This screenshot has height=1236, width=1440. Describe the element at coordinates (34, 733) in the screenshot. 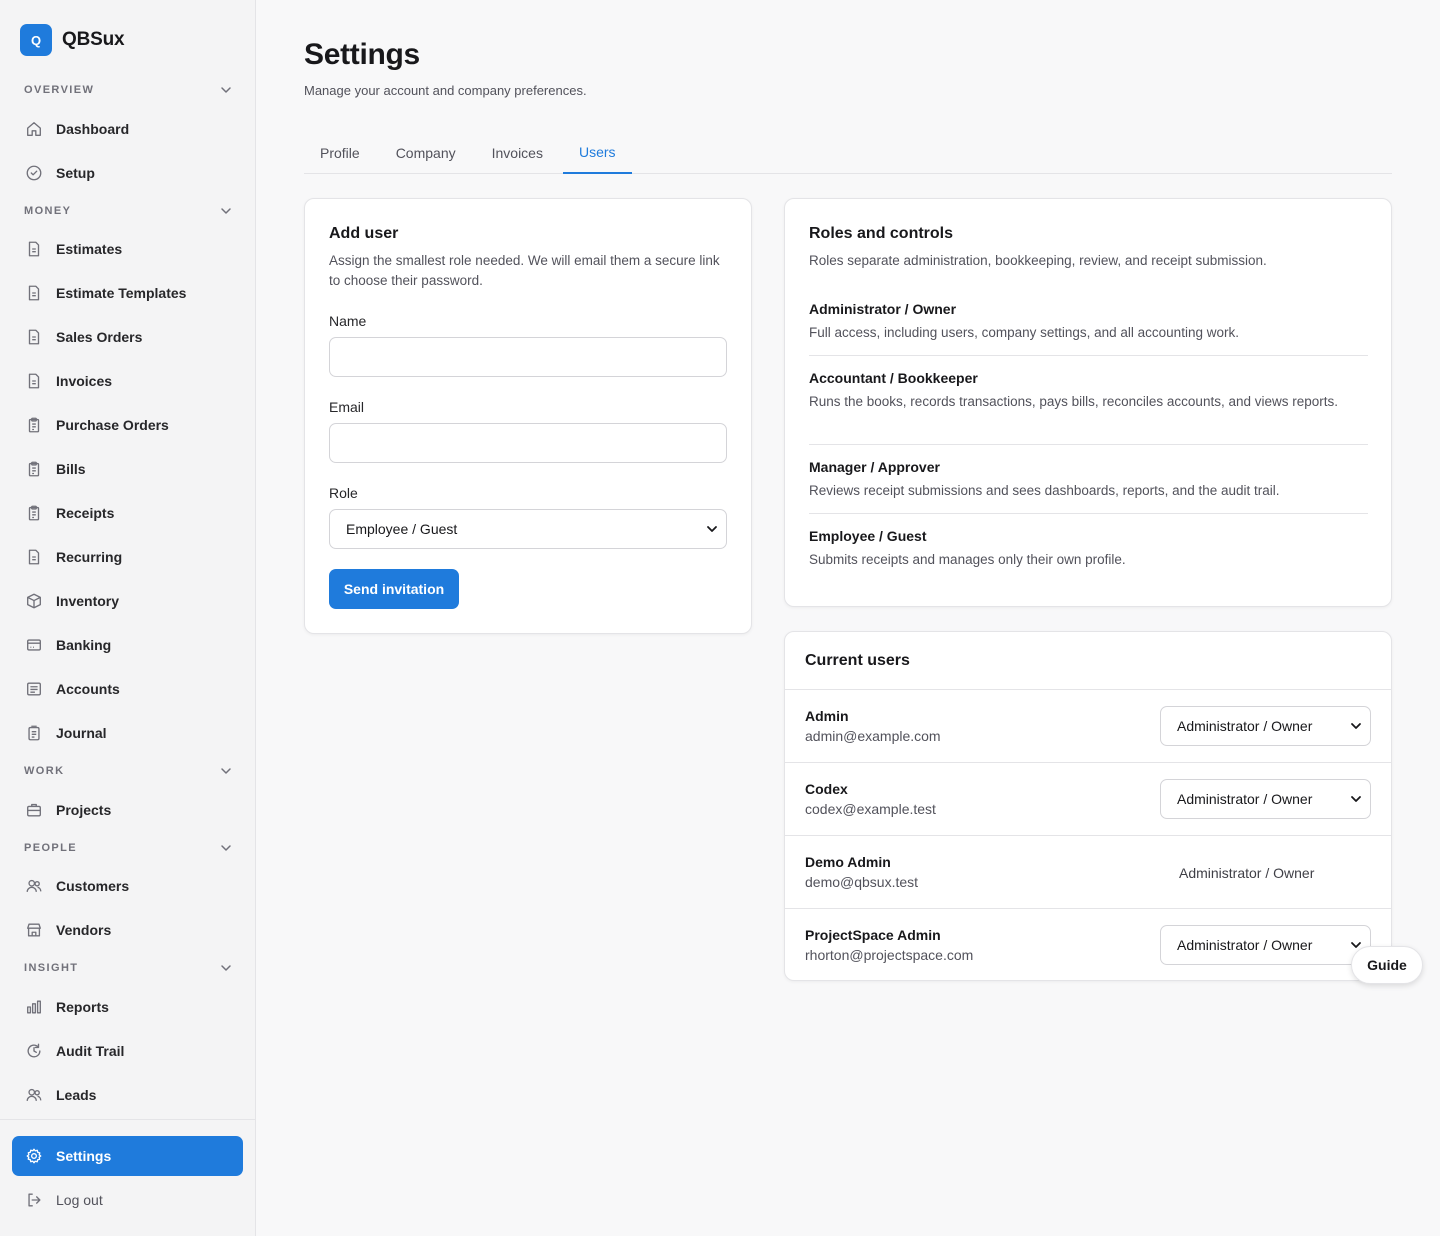

I see `journal-icon` at that location.